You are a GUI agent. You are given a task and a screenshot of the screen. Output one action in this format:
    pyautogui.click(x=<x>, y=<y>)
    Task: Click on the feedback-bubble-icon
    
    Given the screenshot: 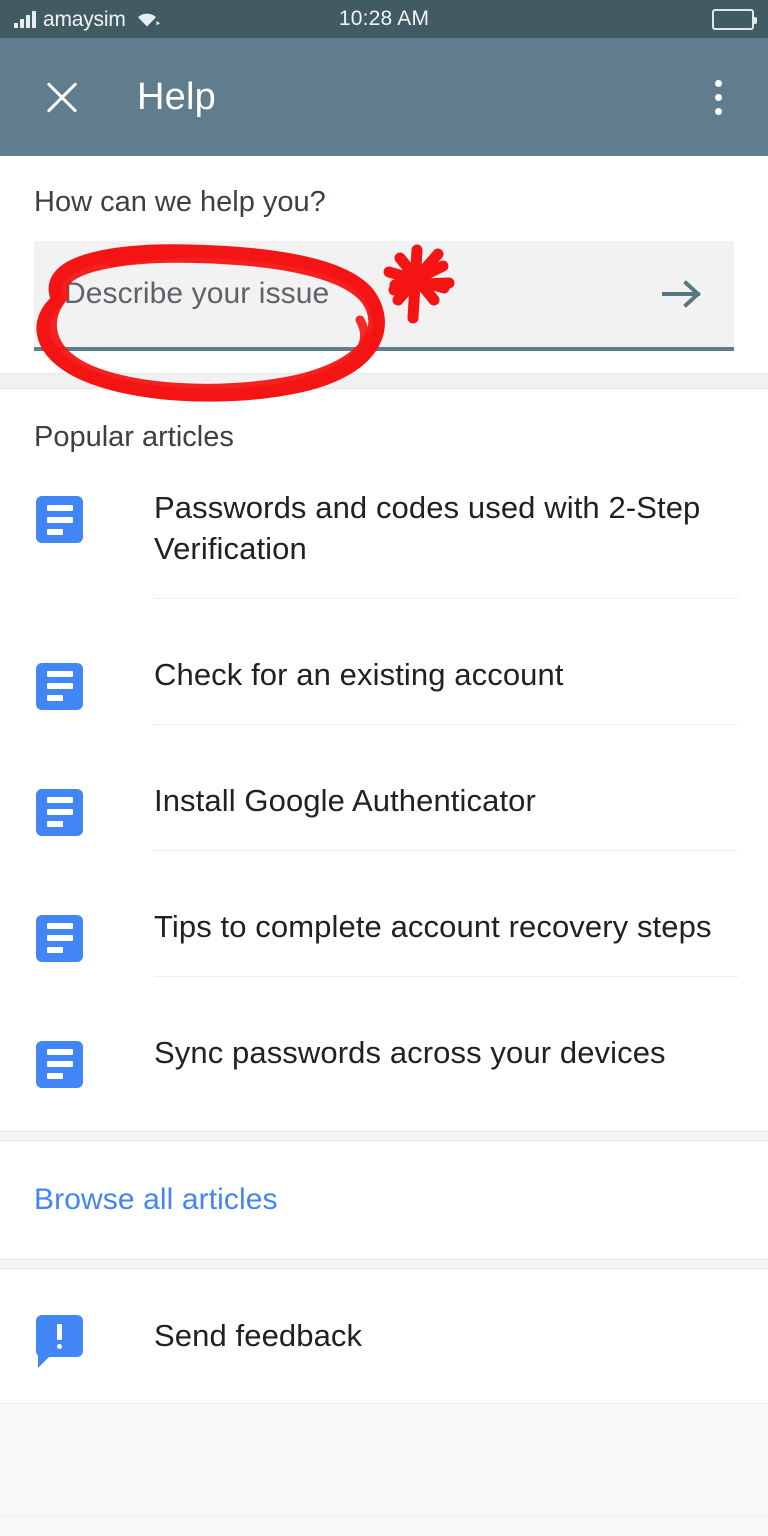 What is the action you would take?
    pyautogui.click(x=59, y=1342)
    